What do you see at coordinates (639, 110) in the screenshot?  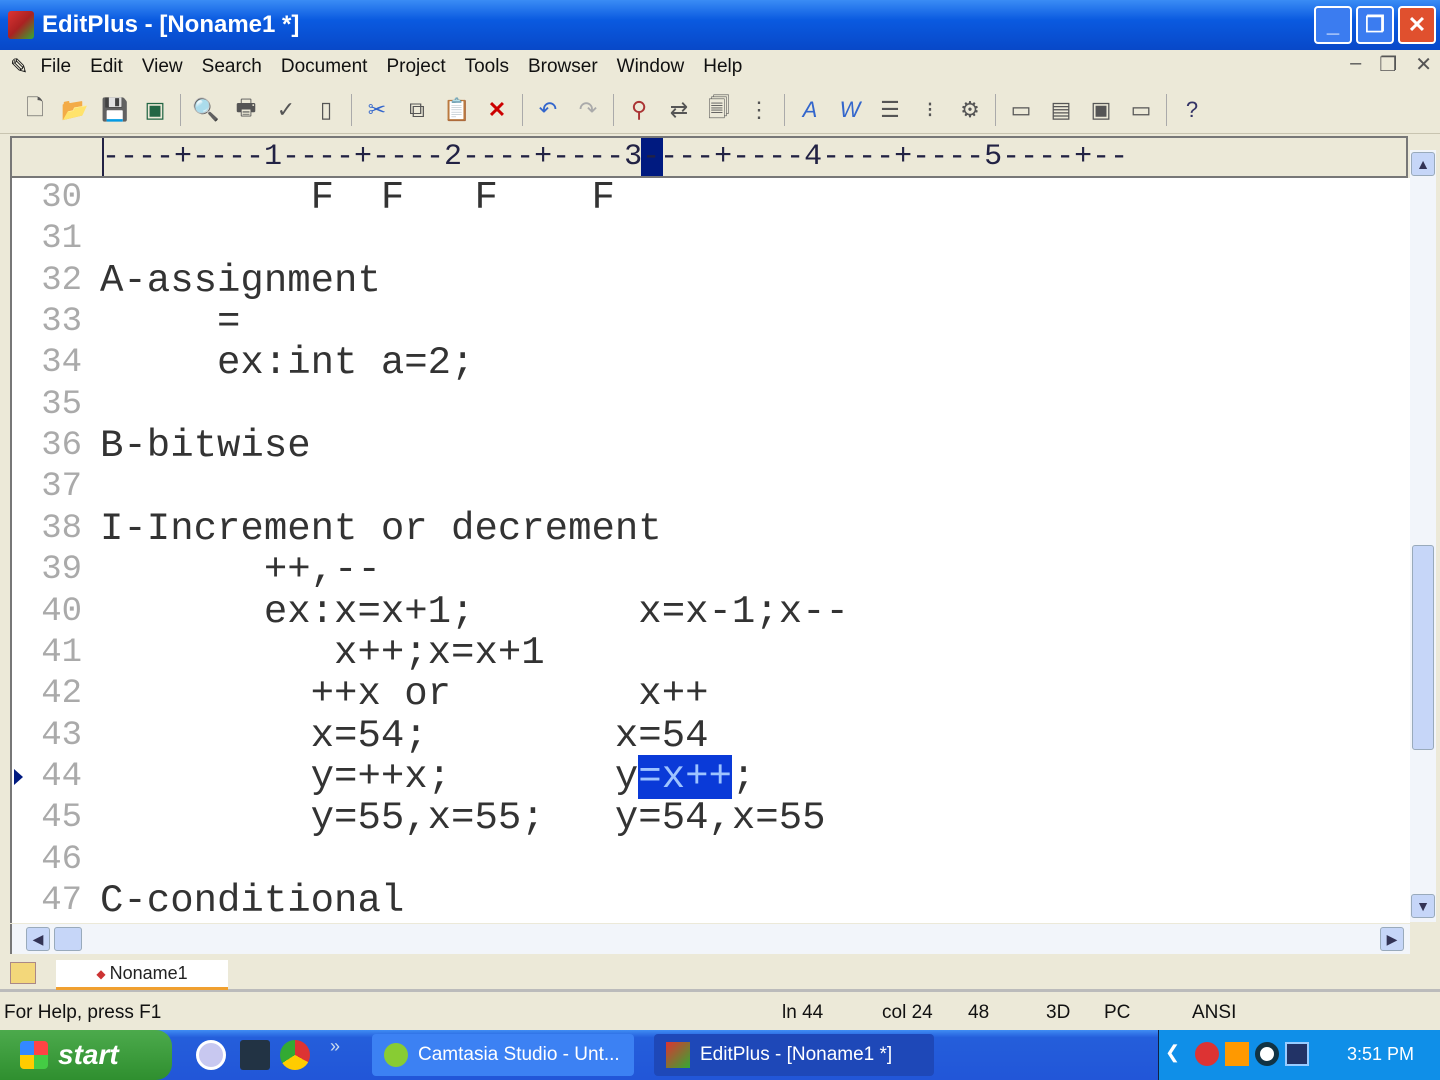 I see `find-icon: ⚲` at bounding box center [639, 110].